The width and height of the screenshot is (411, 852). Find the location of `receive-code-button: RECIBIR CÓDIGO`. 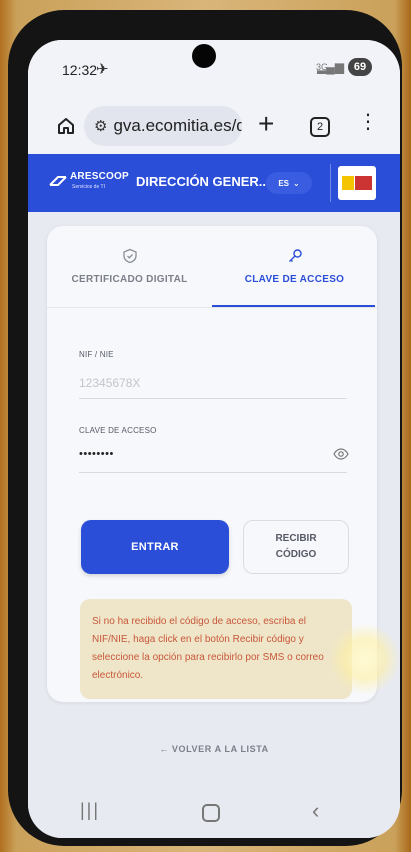

receive-code-button: RECIBIR CÓDIGO is located at coordinates (296, 547).